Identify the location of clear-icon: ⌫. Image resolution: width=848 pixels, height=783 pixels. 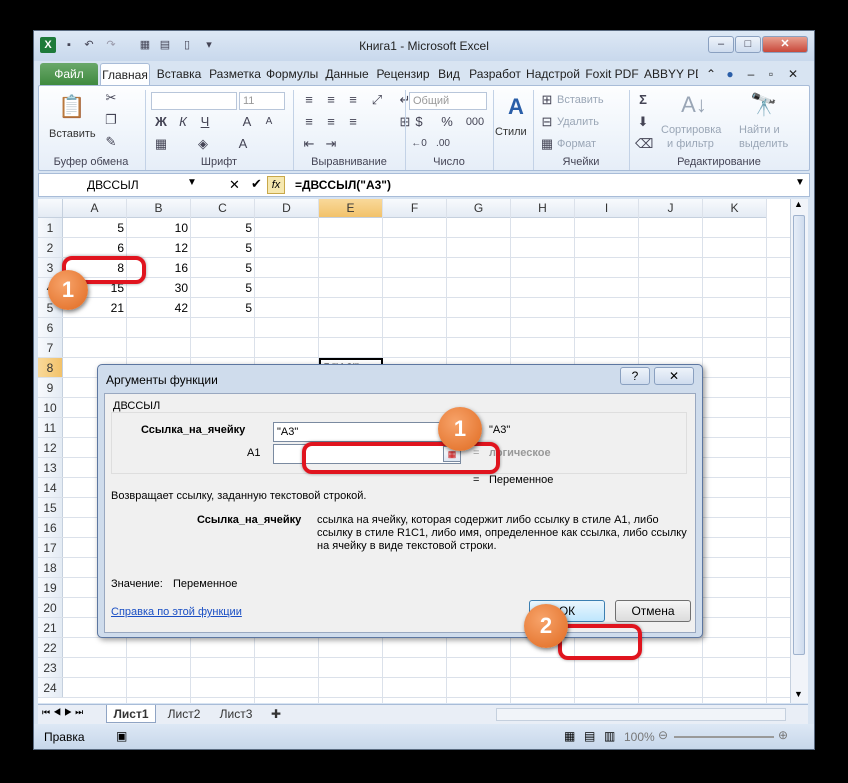
(644, 144).